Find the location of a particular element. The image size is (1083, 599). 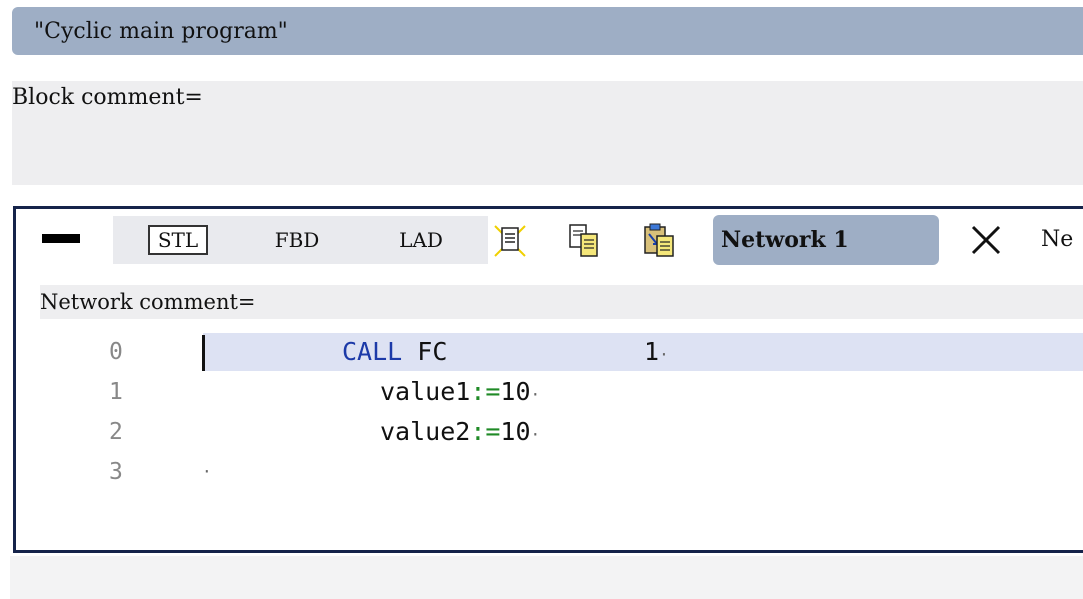

line-number: 0 is located at coordinates (116, 352).